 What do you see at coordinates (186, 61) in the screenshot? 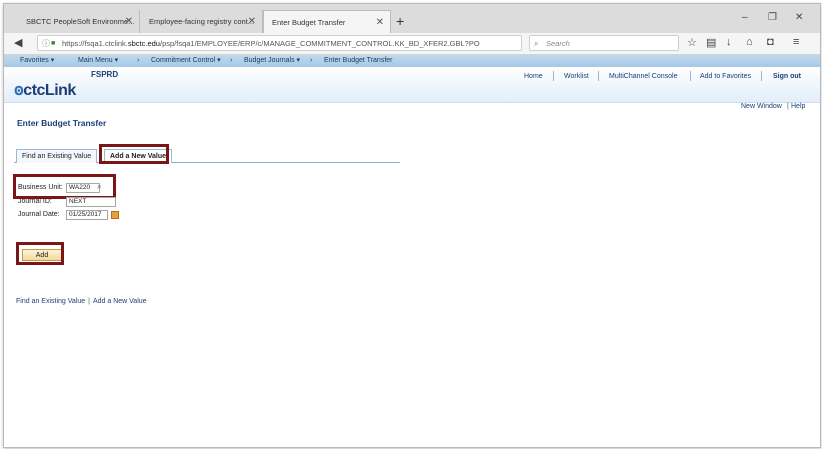
I see `commitment-control-menu: Commitment Control ▾` at bounding box center [186, 61].